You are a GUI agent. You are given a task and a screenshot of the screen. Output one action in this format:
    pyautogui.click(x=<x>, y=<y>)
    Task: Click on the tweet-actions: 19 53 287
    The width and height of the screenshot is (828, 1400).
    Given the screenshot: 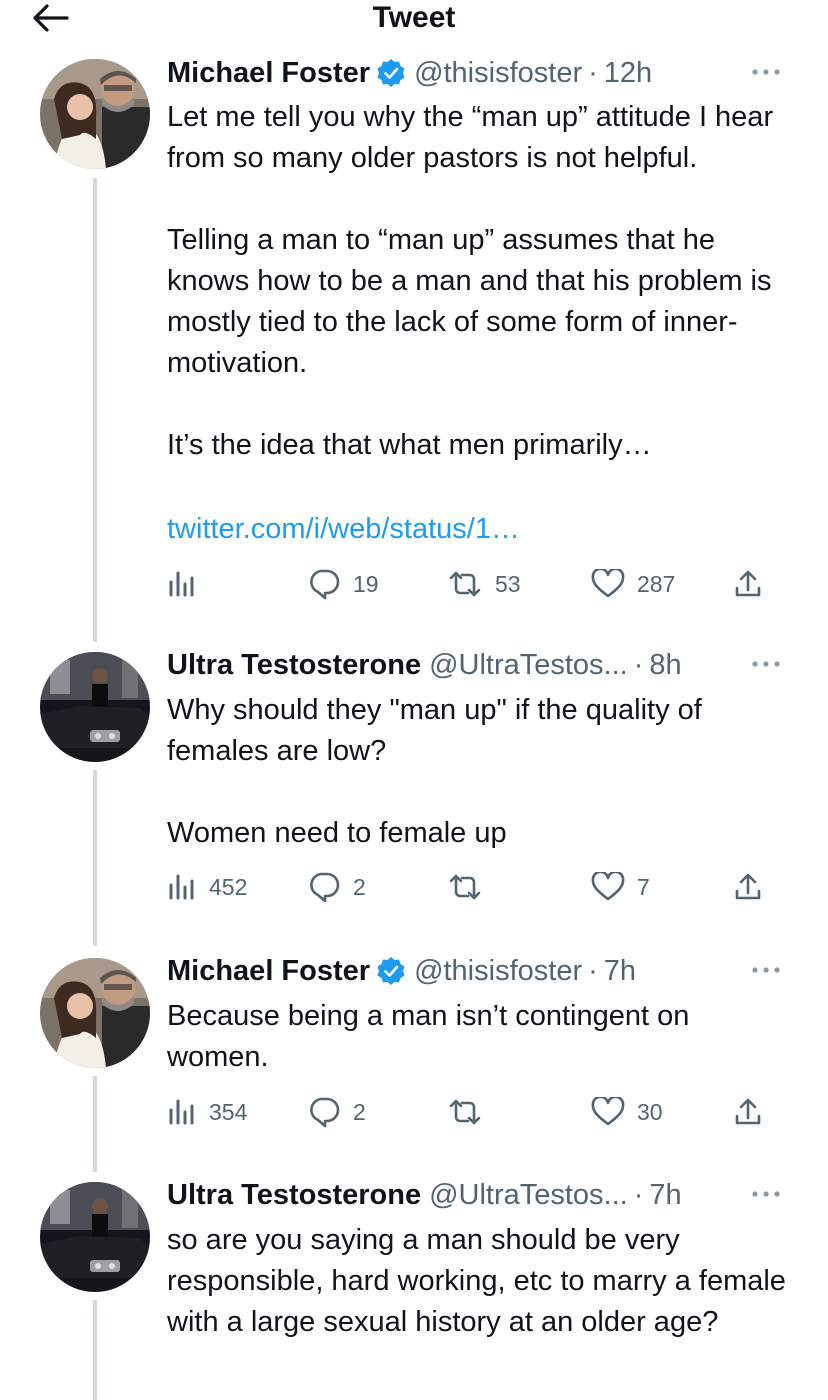 What is the action you would take?
    pyautogui.click(x=469, y=584)
    